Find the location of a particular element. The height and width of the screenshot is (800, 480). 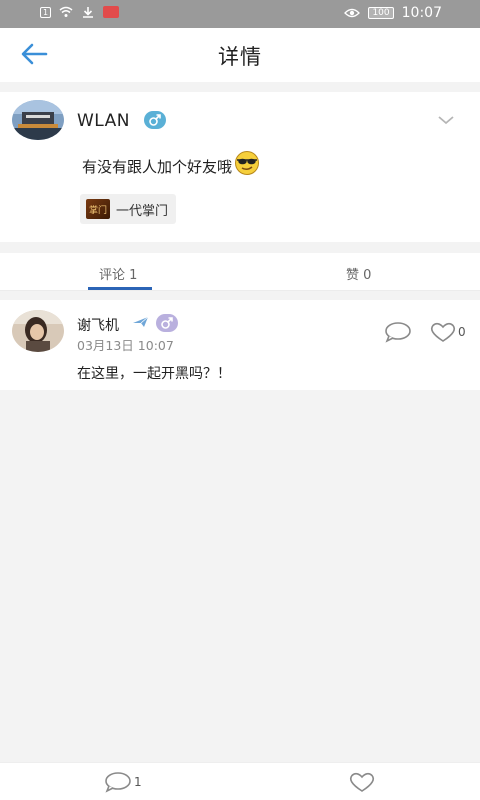

tab-active-indicator is located at coordinates (120, 288).